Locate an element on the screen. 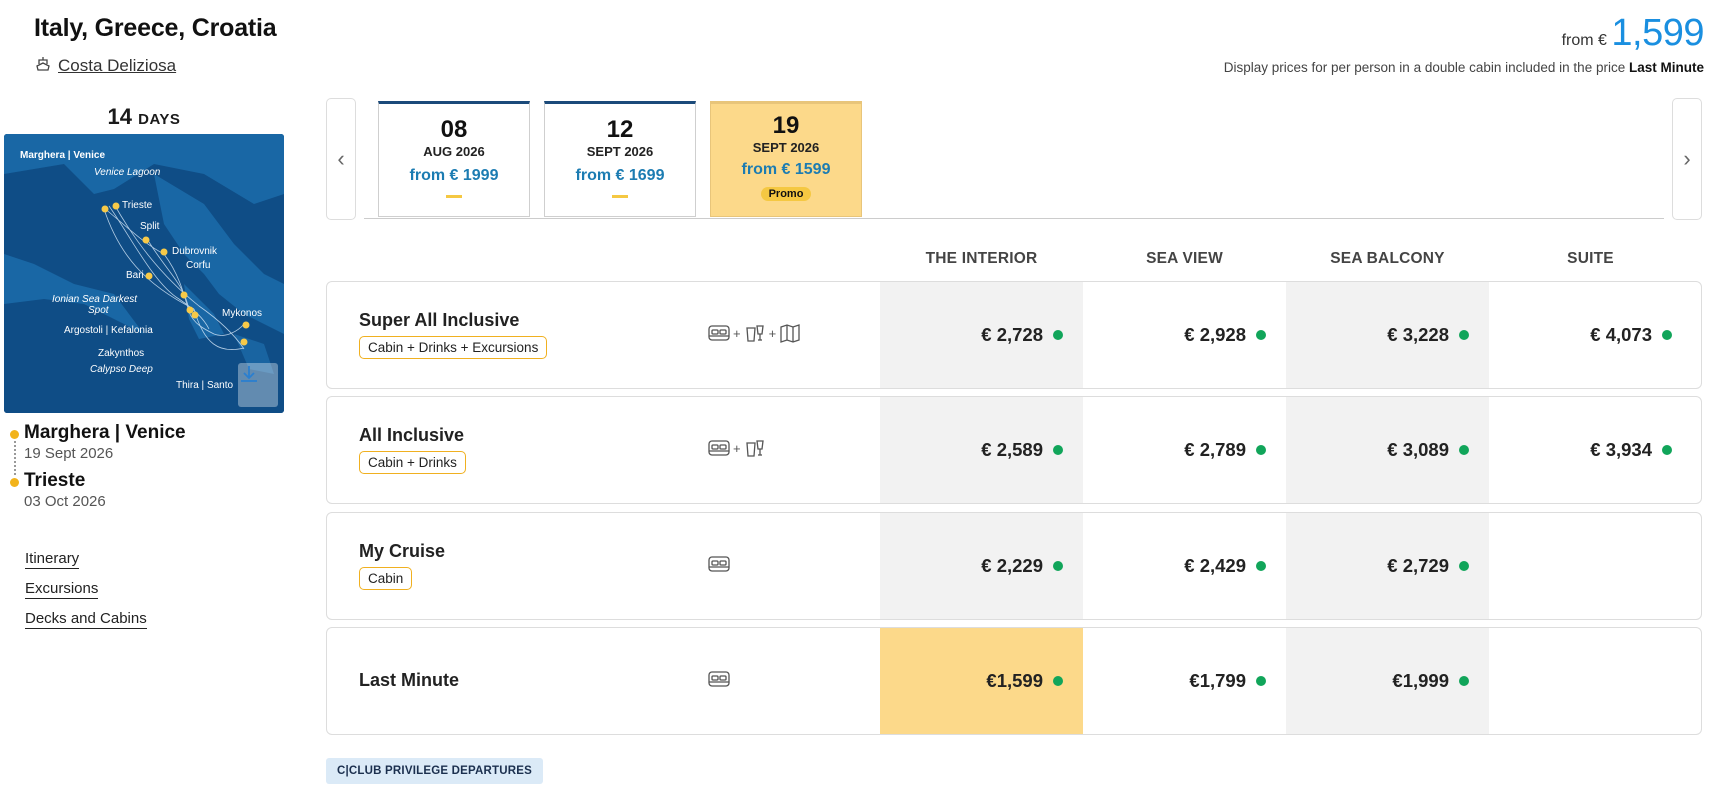 The width and height of the screenshot is (1722, 800). price-value: € 3,934 is located at coordinates (1621, 450).